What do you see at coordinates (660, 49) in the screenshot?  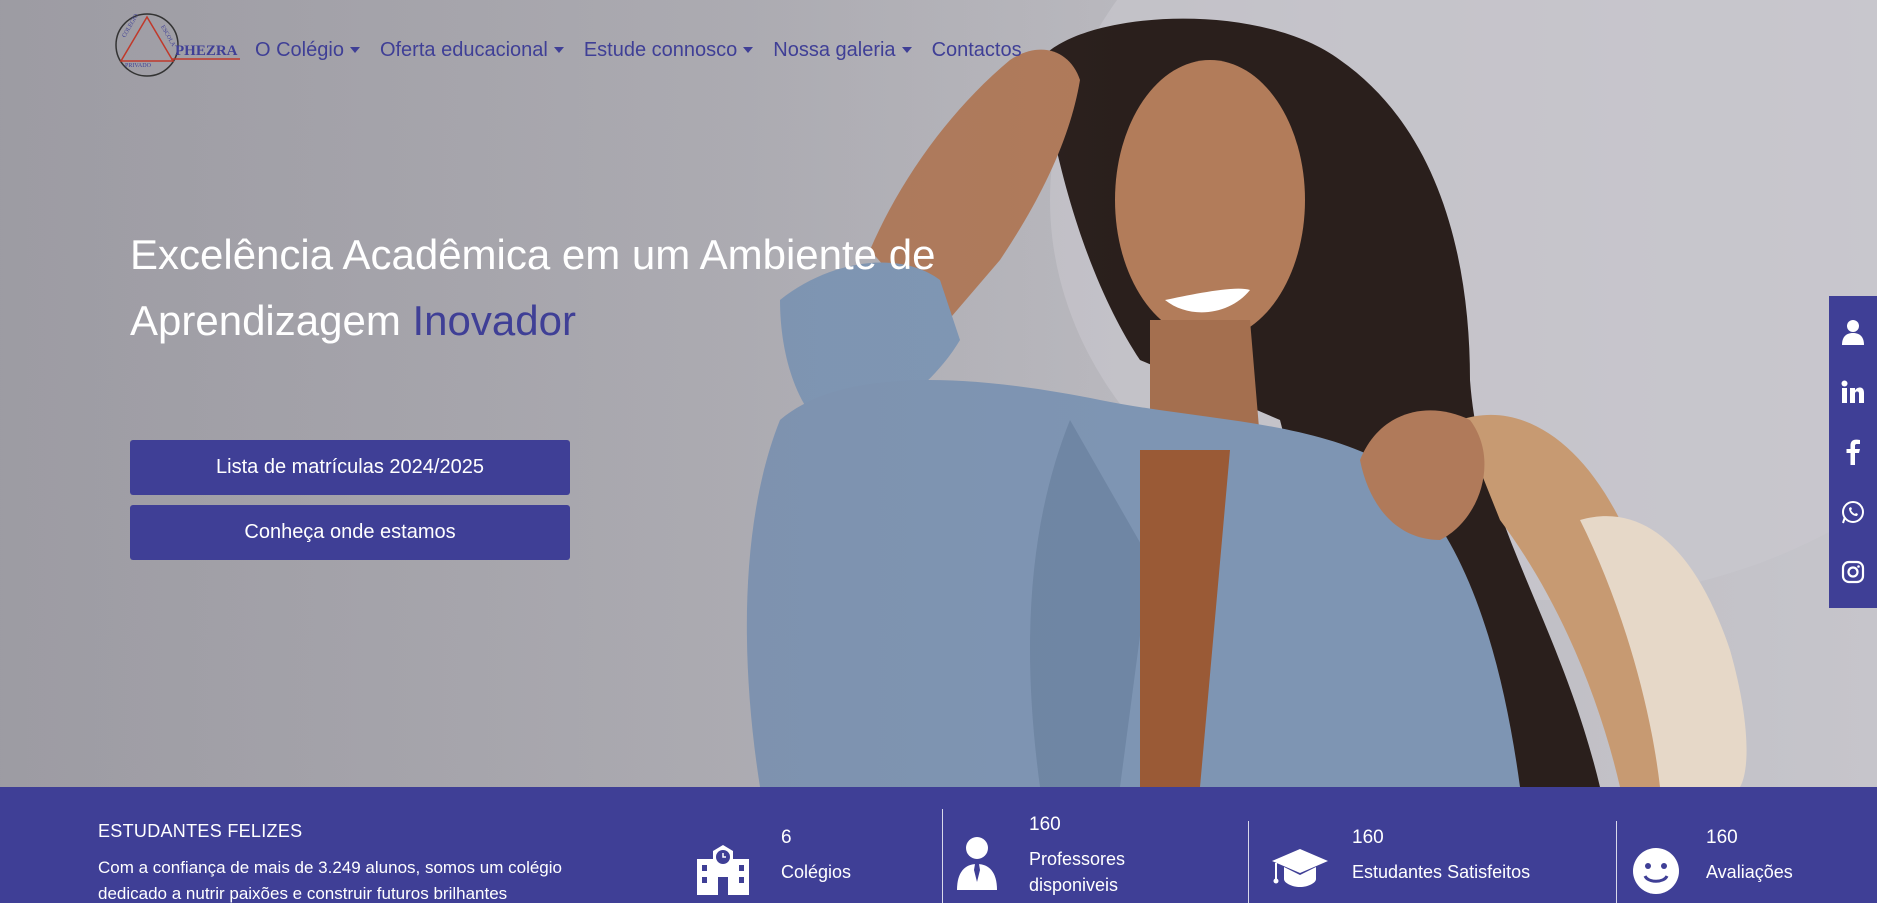 I see `nav-item-label: Estude connosco` at bounding box center [660, 49].